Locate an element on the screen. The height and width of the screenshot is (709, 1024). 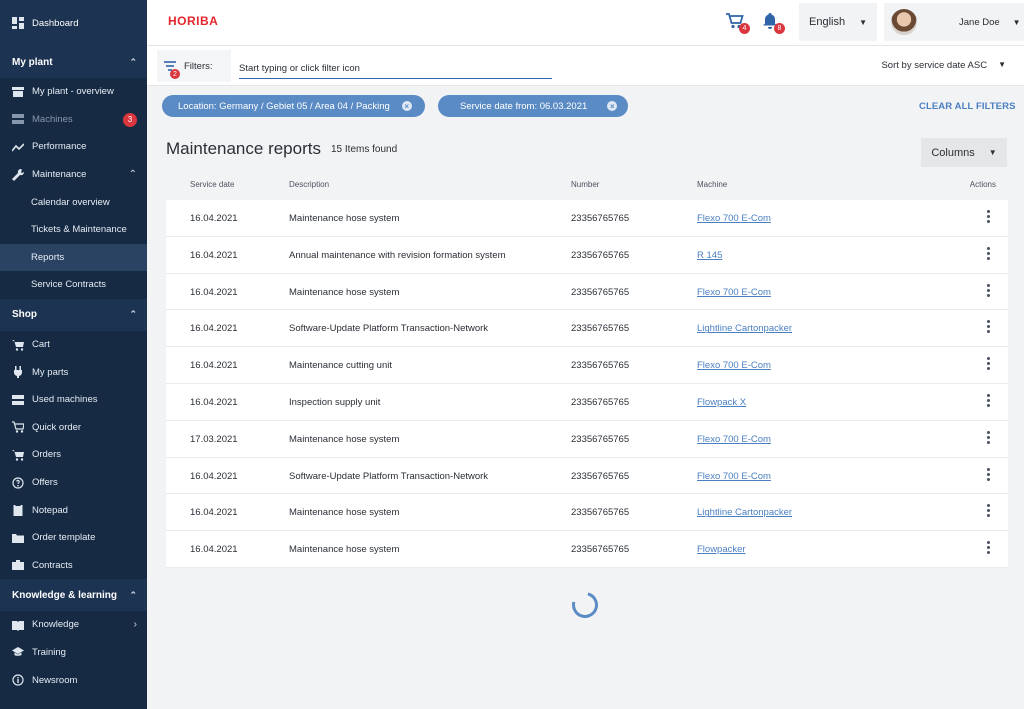
sidebar-section-knowledge: Knowledge & learning ⌃ is located at coordinates (73, 595).